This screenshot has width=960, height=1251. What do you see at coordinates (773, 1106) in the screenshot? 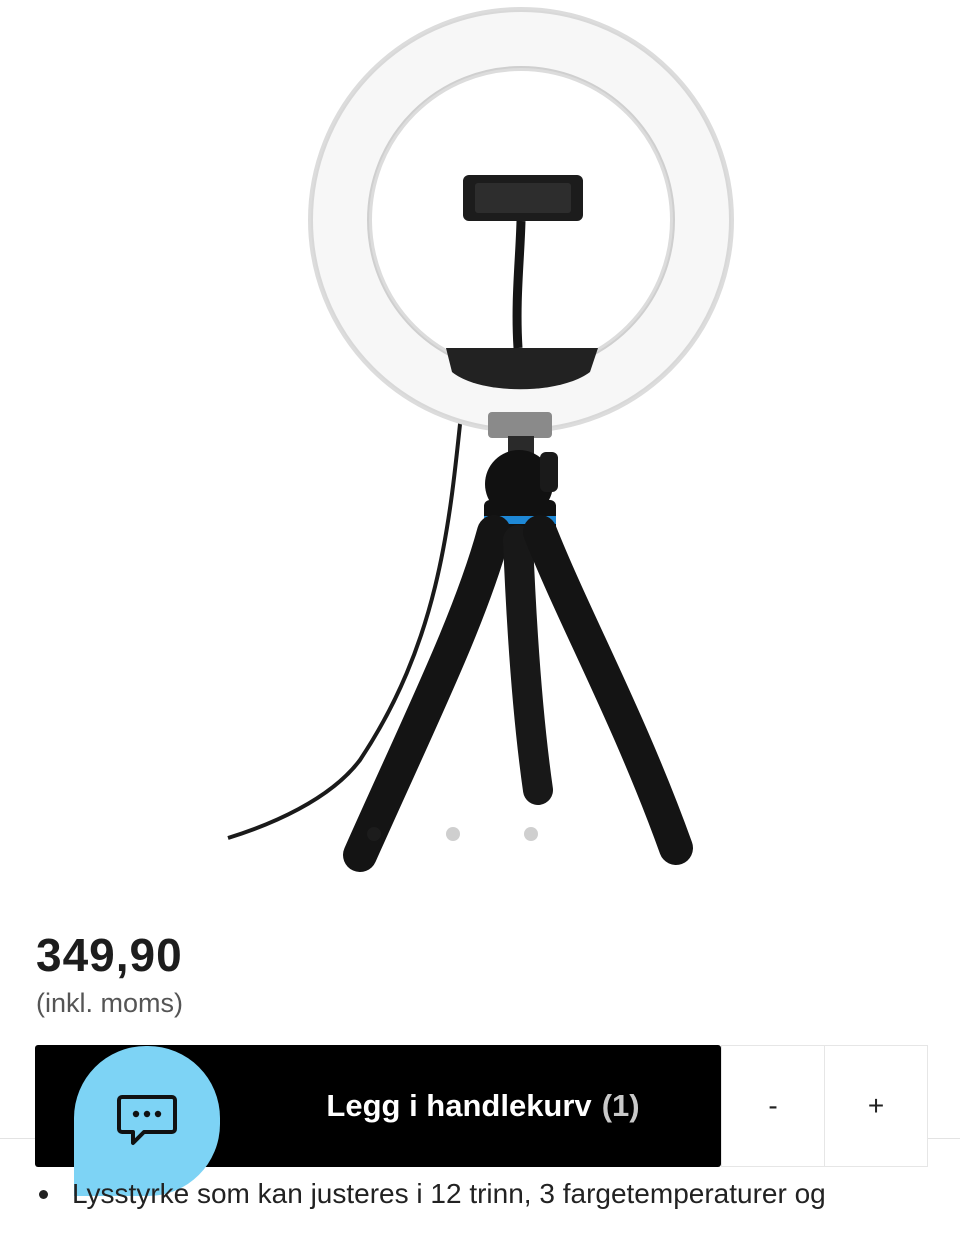
I see `decrease-quantity-button: -` at bounding box center [773, 1106].